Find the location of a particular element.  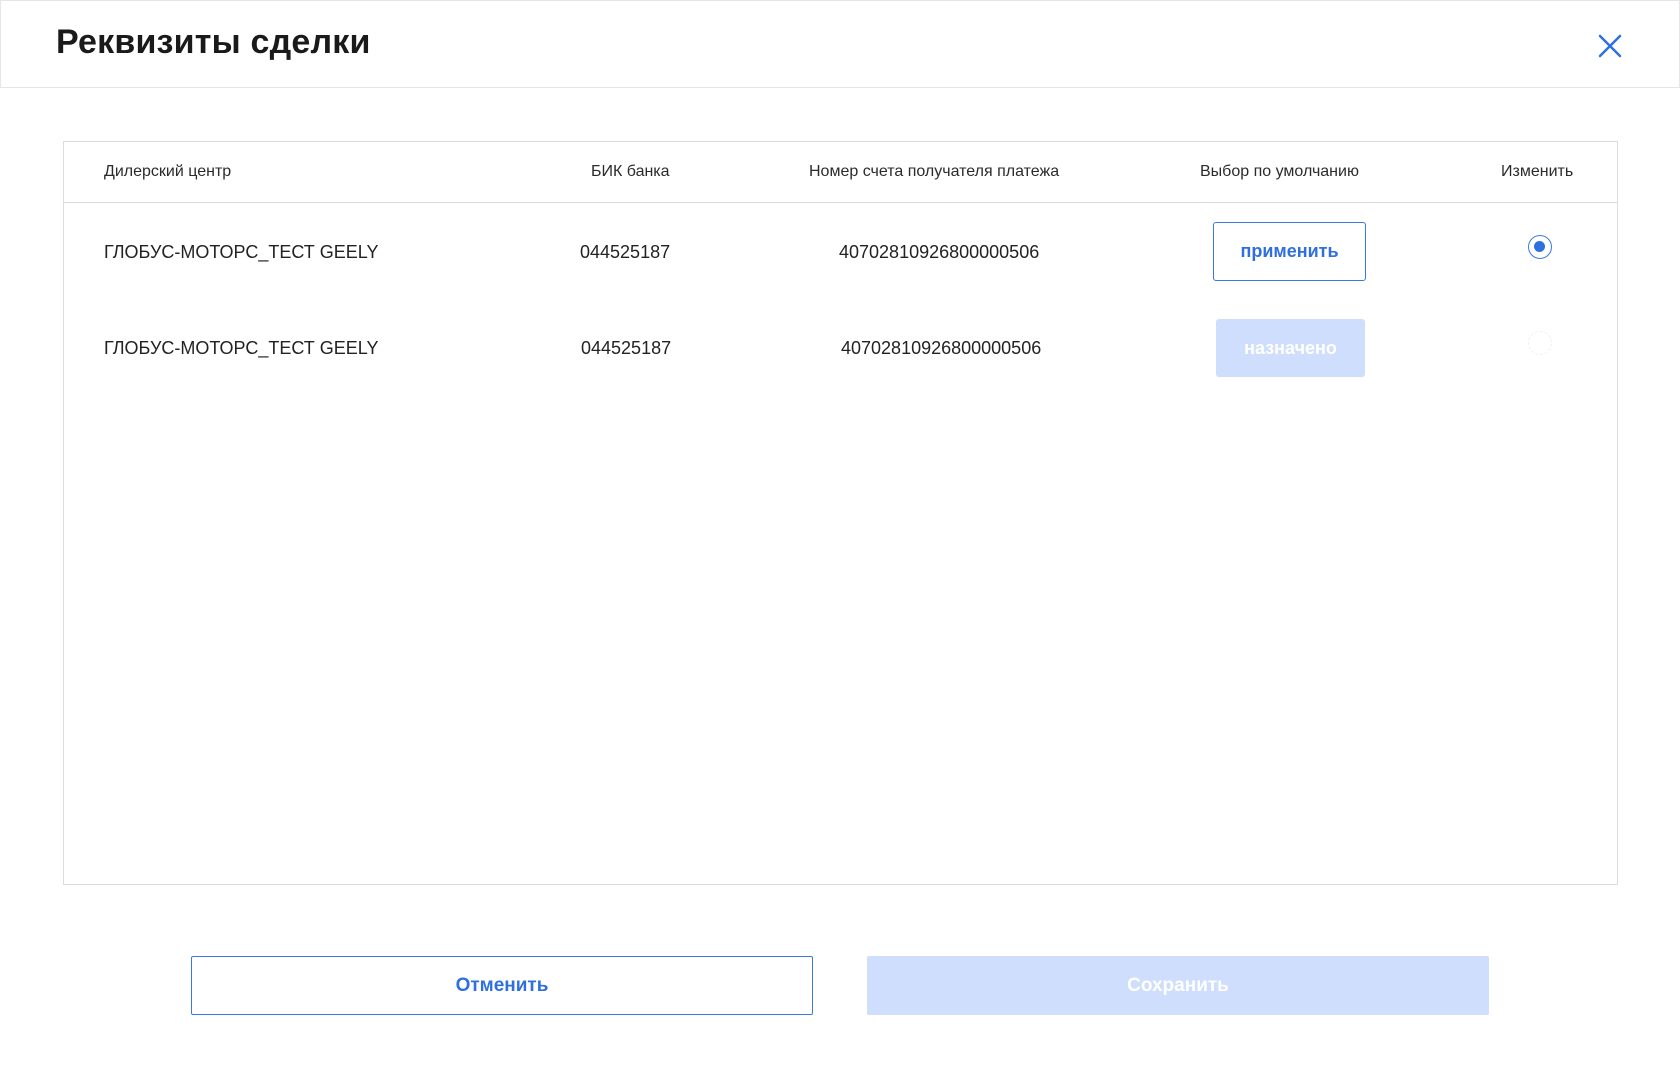

cancel-button: Отменить is located at coordinates (502, 985).